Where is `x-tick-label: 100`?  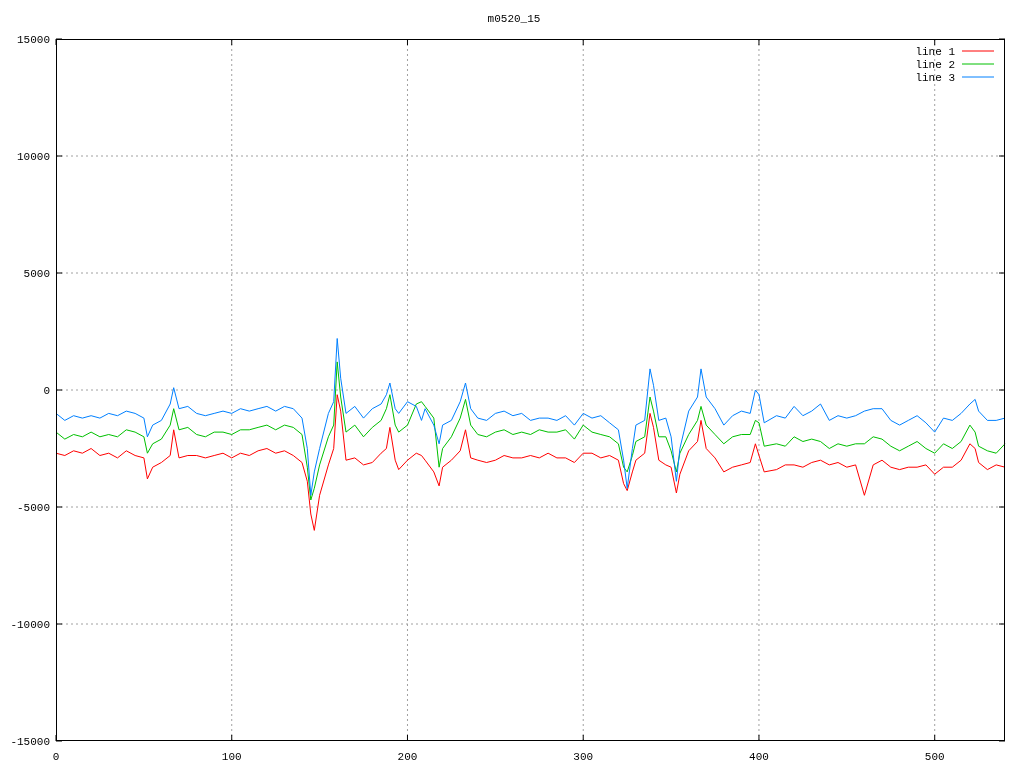 x-tick-label: 100 is located at coordinates (231, 757).